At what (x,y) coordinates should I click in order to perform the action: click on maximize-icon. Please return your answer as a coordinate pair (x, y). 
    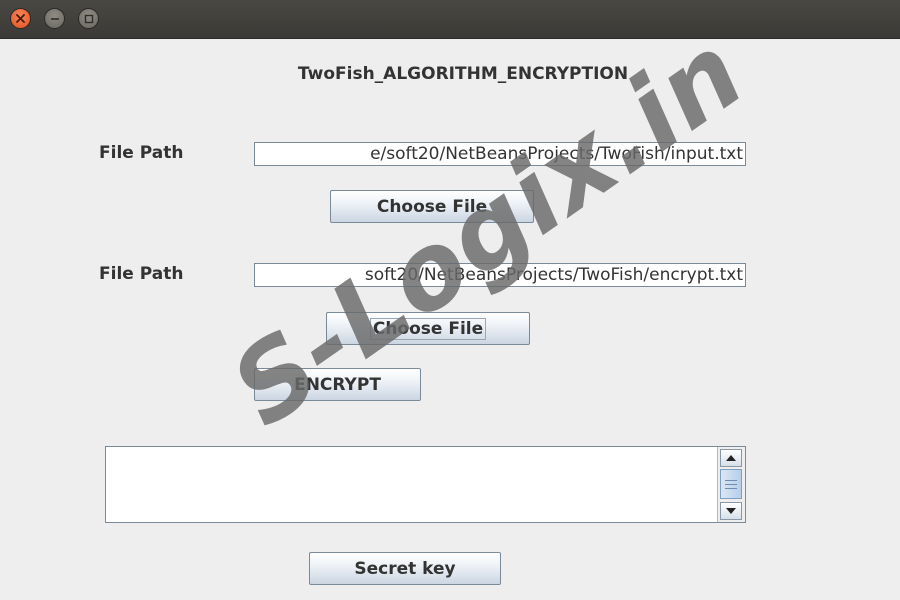
    Looking at the image, I should click on (88, 18).